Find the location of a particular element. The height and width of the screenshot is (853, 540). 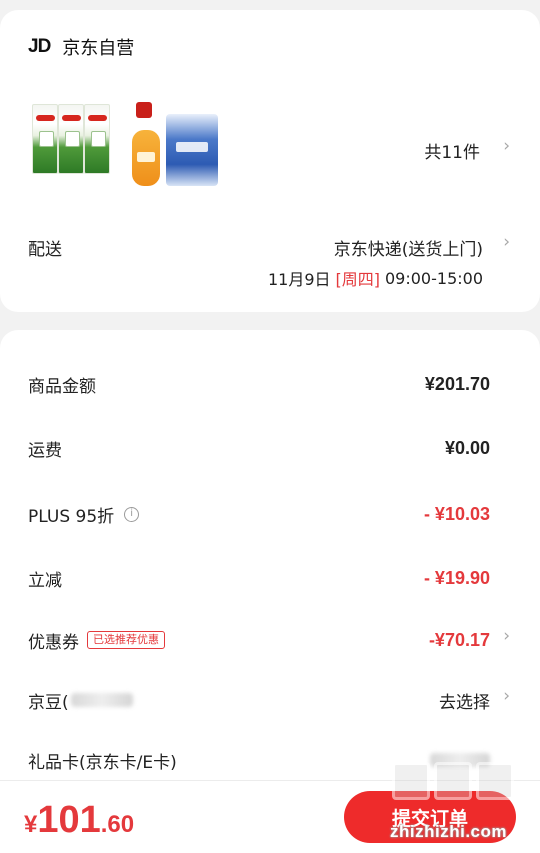

plus-discount-label-wrap: PLUS 95折 i is located at coordinates (84, 514).